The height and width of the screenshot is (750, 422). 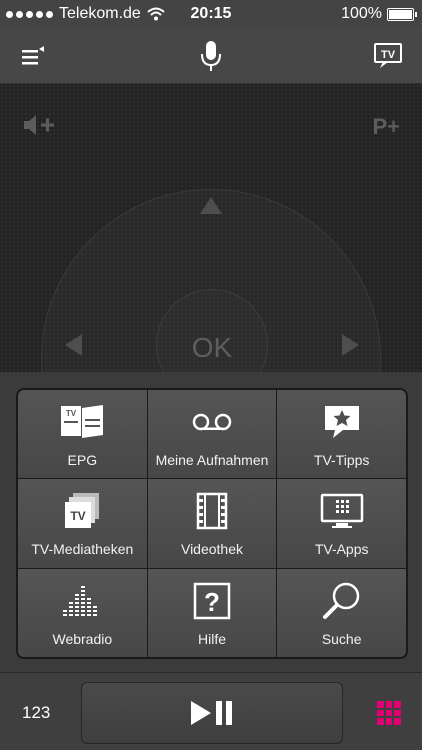 I want to click on numpad-button: 123, so click(x=36, y=713).